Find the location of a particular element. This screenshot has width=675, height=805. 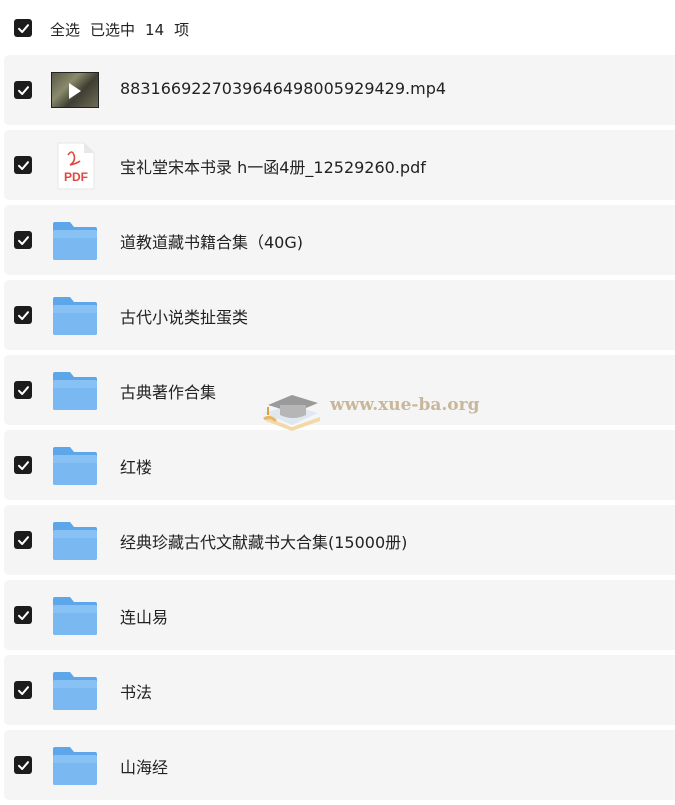

file-row: 经典珍藏古代文献藏书大合集(15000册) is located at coordinates (339, 540).